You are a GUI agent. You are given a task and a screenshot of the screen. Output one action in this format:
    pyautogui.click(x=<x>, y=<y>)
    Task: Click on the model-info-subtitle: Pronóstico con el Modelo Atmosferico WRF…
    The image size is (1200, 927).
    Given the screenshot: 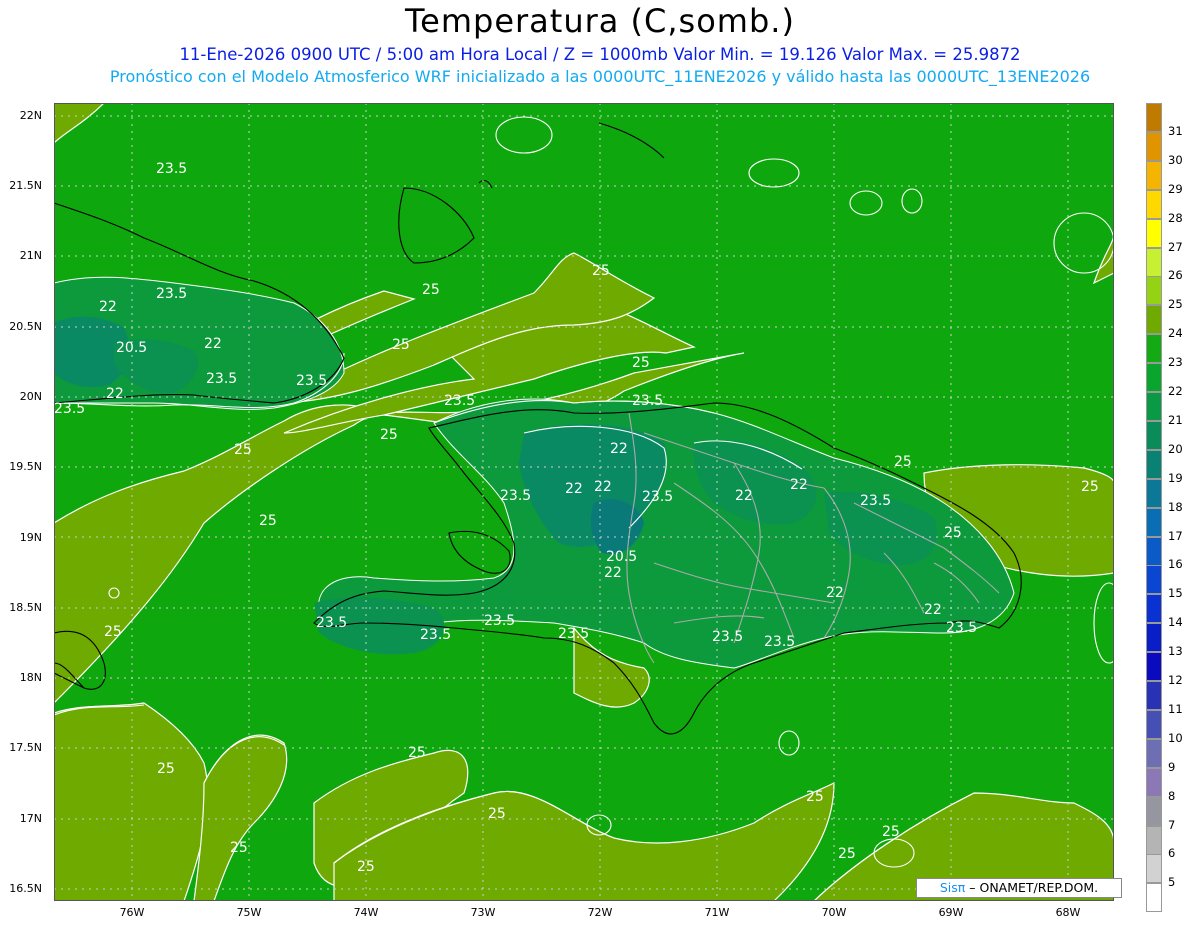 What is the action you would take?
    pyautogui.click(x=600, y=76)
    